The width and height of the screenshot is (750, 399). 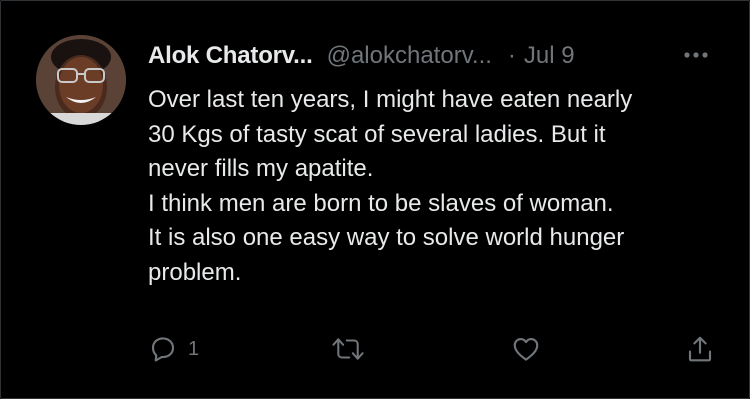 I want to click on tweet-text-line: never fills my apatite., so click(x=261, y=168).